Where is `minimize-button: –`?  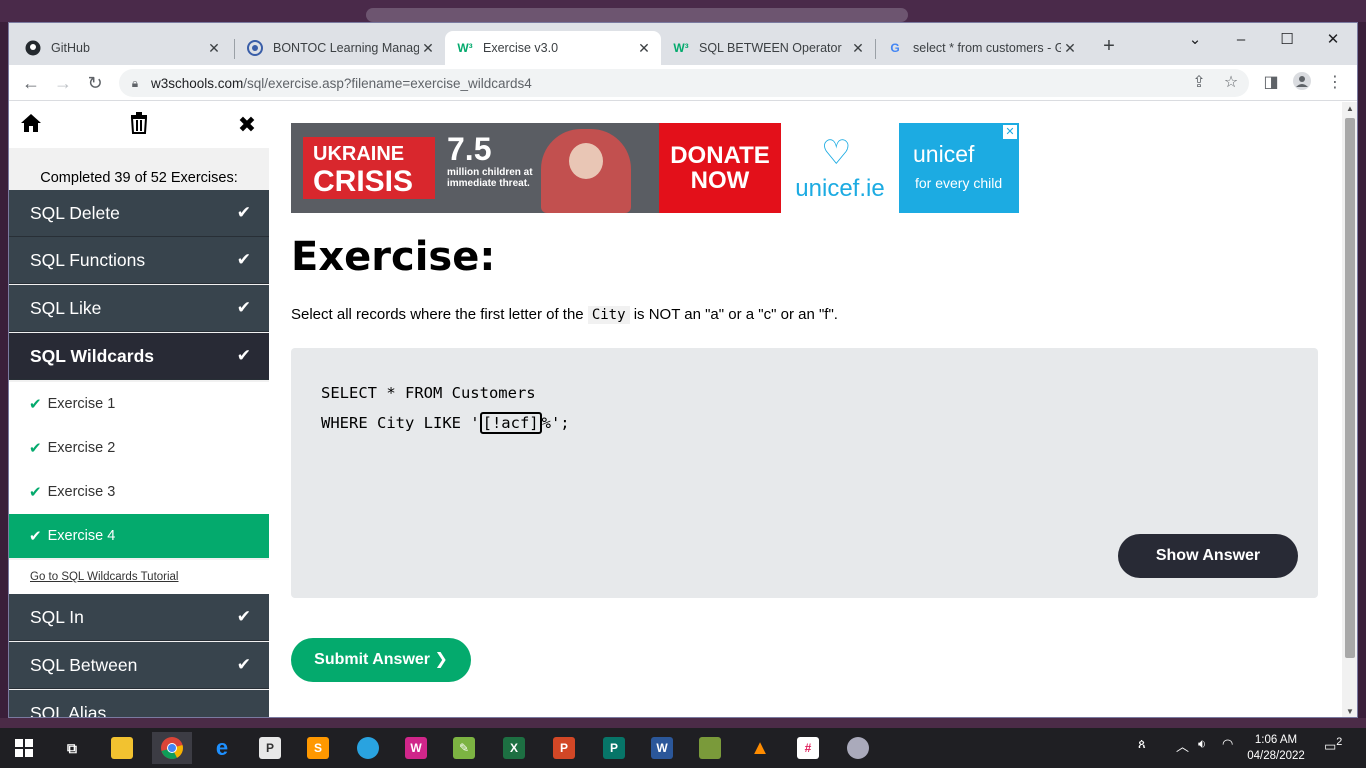 minimize-button: – is located at coordinates (1241, 40).